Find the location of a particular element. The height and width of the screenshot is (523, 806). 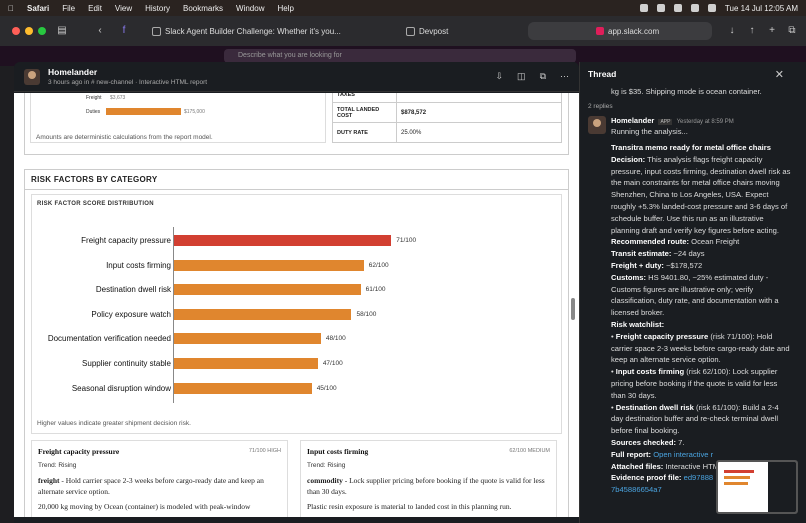

address-bar: app.slack.com is located at coordinates (620, 31).